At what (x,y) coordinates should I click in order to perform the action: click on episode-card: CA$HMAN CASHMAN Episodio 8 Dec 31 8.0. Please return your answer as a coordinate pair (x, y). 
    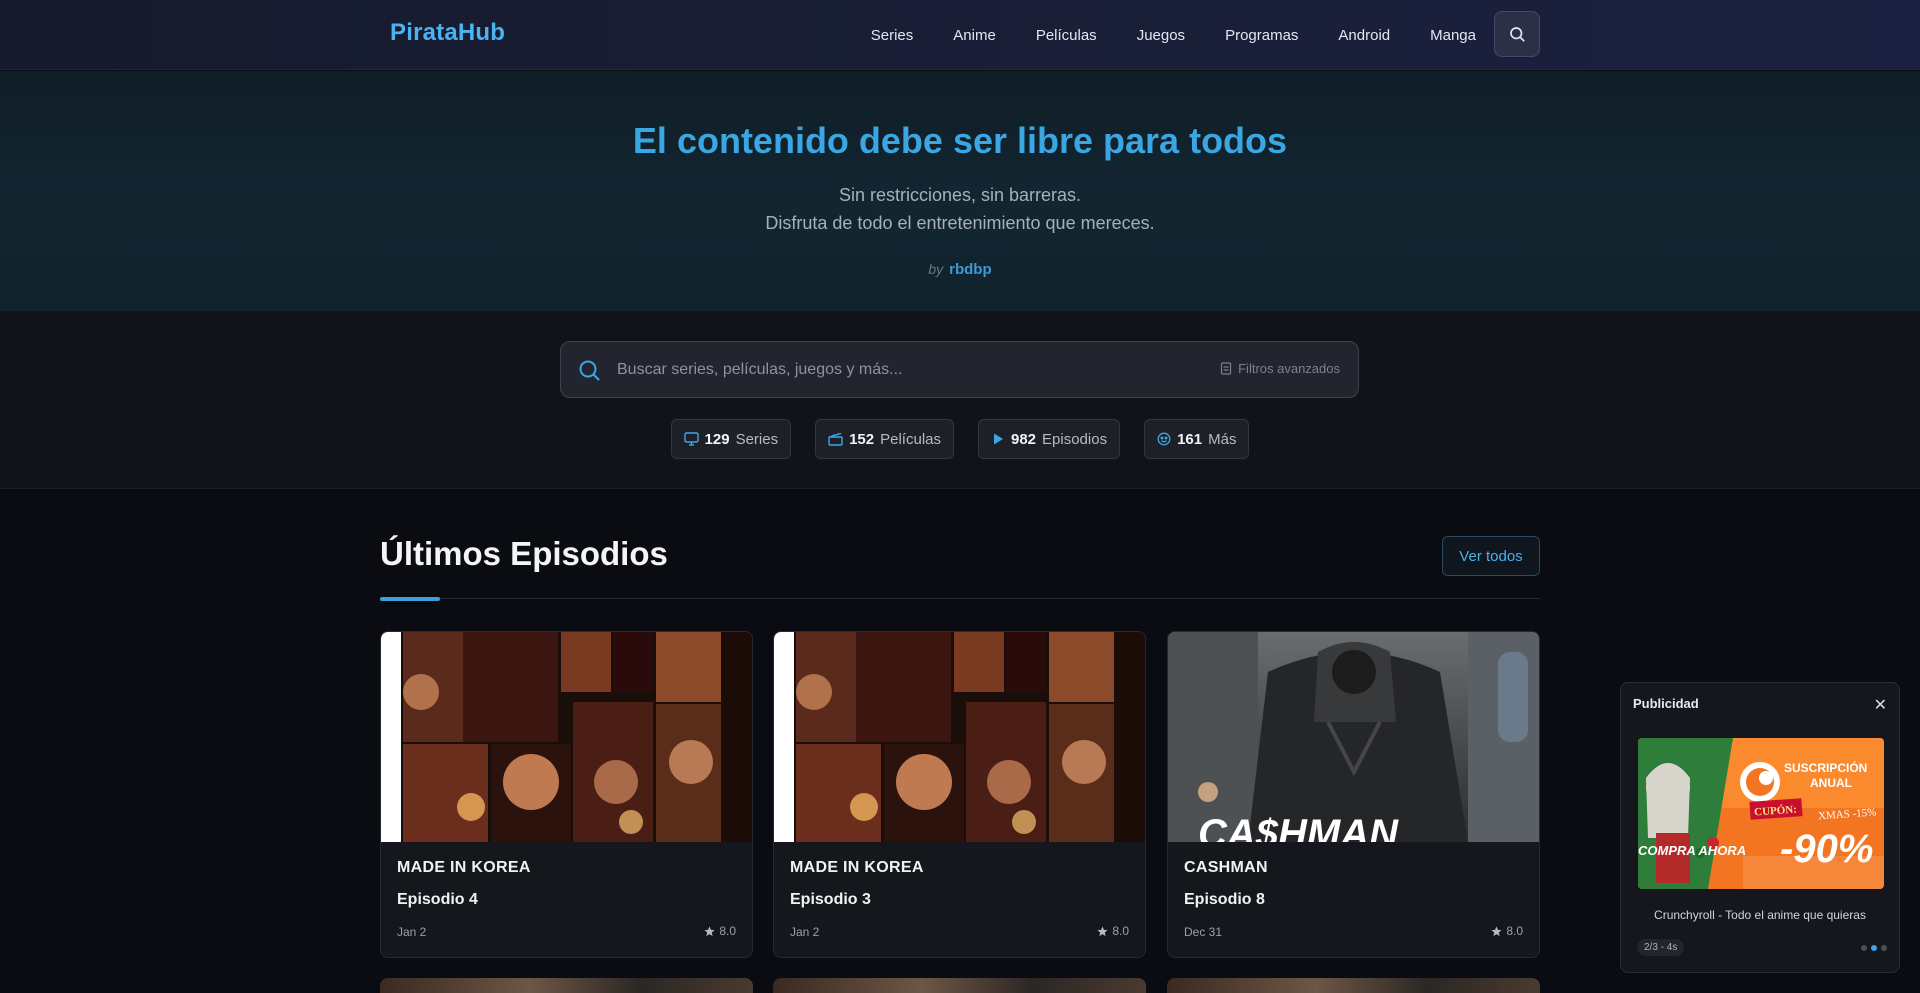
    Looking at the image, I should click on (1353, 794).